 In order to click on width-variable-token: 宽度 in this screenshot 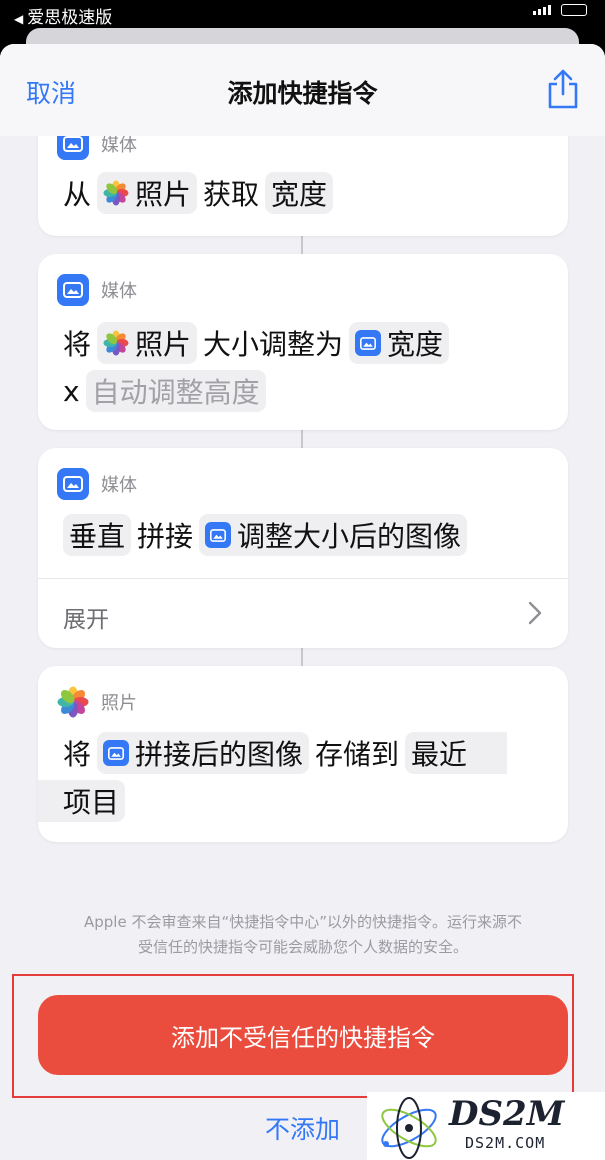, I will do `click(399, 343)`.